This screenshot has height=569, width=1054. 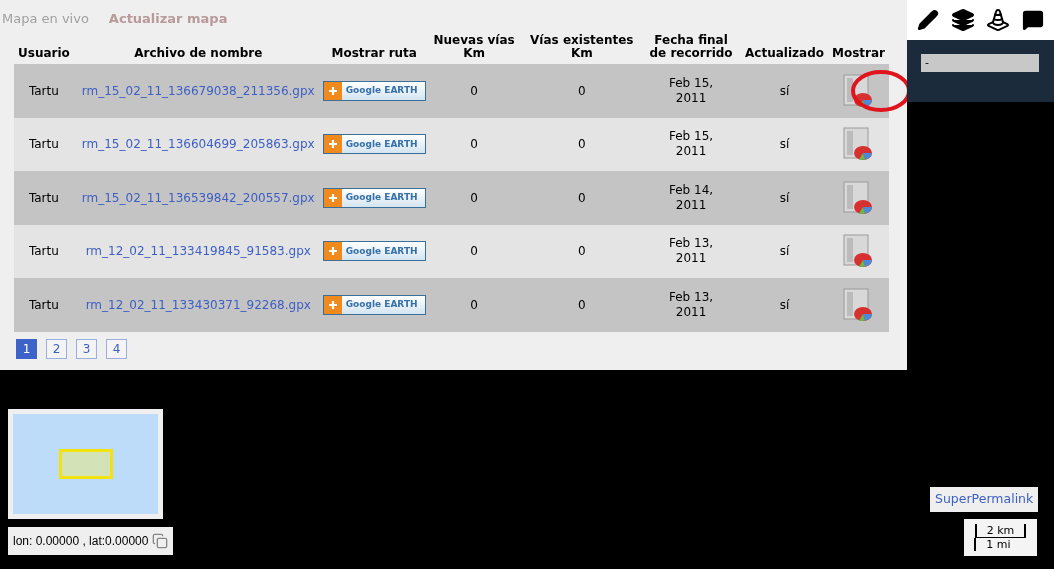 I want to click on coordinates-text: lon: 0.00000 , lat:0.00000, so click(x=81, y=541).